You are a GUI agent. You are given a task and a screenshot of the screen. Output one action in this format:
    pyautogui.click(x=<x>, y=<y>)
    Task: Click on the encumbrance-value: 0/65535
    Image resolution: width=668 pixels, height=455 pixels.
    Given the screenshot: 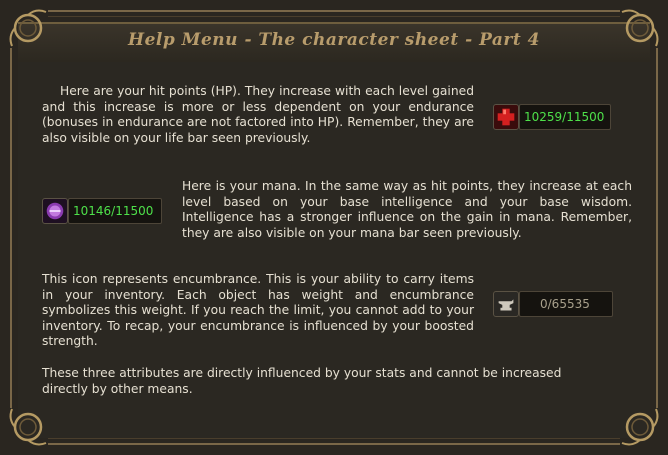 What is the action you would take?
    pyautogui.click(x=565, y=304)
    